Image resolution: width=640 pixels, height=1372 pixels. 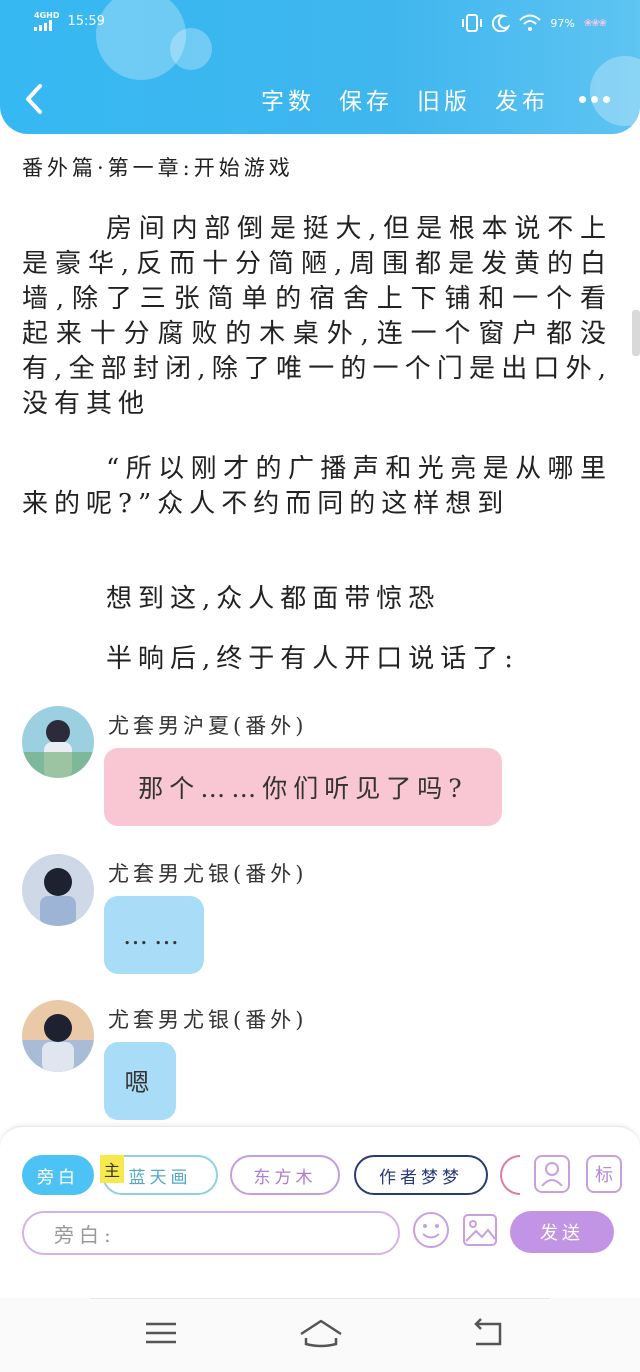 I want to click on moon-icon, so click(x=501, y=23).